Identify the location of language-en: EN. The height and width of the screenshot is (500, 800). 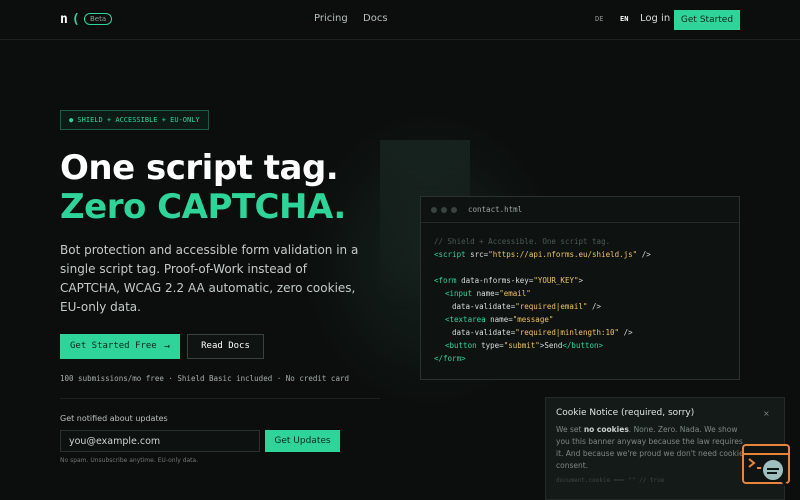
(624, 19).